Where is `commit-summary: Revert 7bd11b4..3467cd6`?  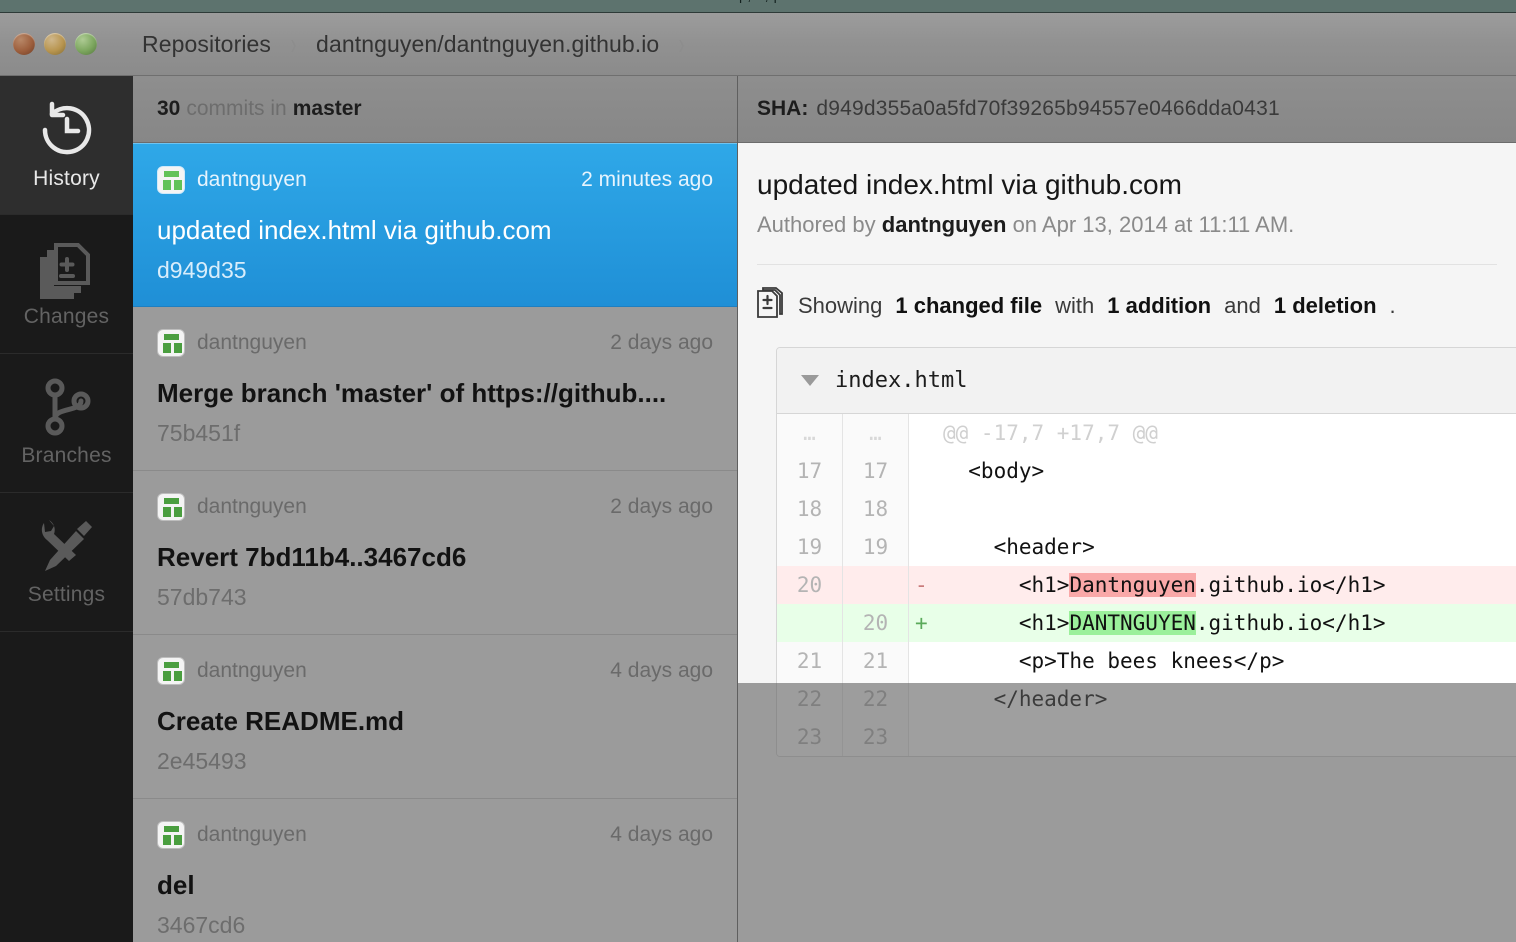 commit-summary: Revert 7bd11b4..3467cd6 is located at coordinates (312, 557).